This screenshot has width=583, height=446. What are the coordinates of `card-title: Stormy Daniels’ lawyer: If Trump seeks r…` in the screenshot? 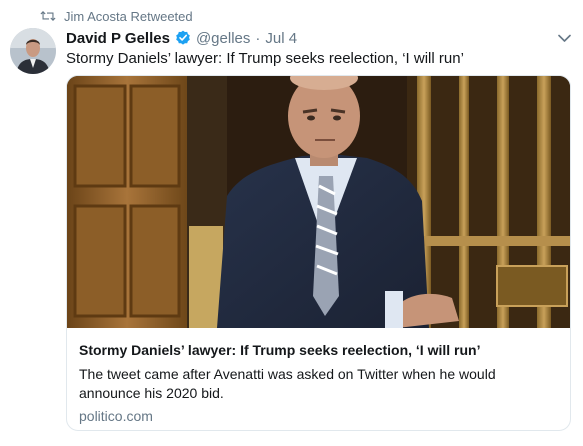 It's located at (279, 350).